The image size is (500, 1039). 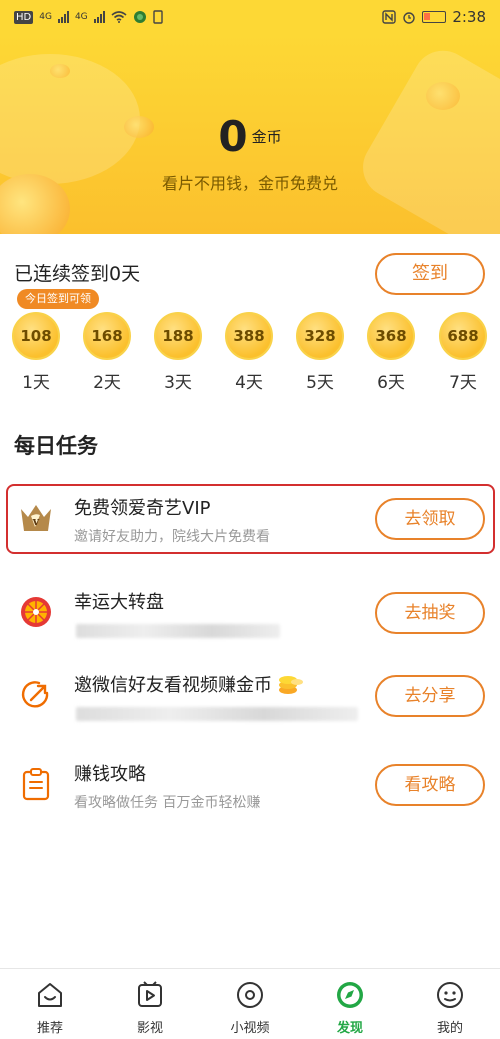 What do you see at coordinates (349, 1028) in the screenshot?
I see `nav-label: 发现` at bounding box center [349, 1028].